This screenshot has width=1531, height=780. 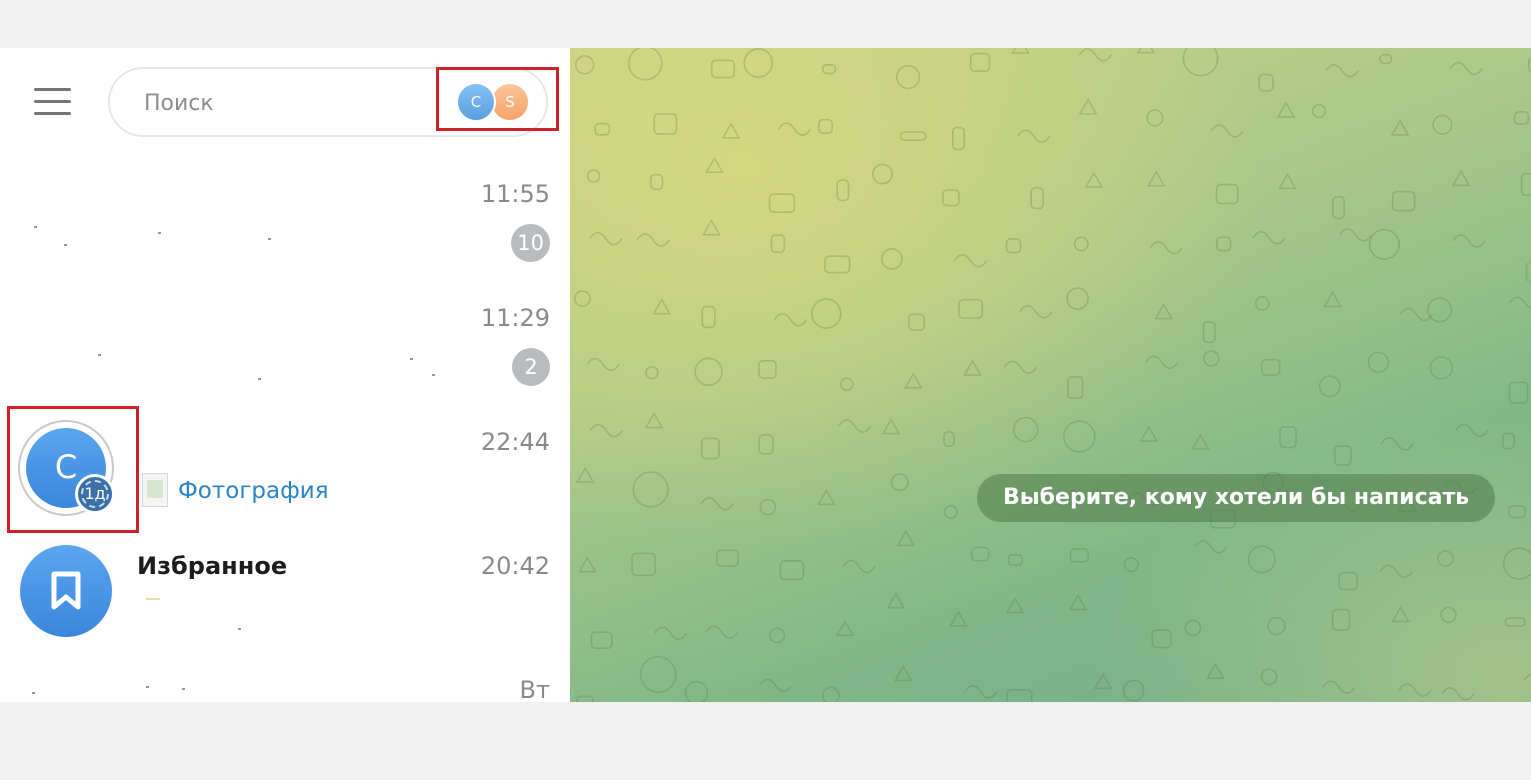 What do you see at coordinates (285, 346) in the screenshot?
I see `chat-list-item: 11:29 2` at bounding box center [285, 346].